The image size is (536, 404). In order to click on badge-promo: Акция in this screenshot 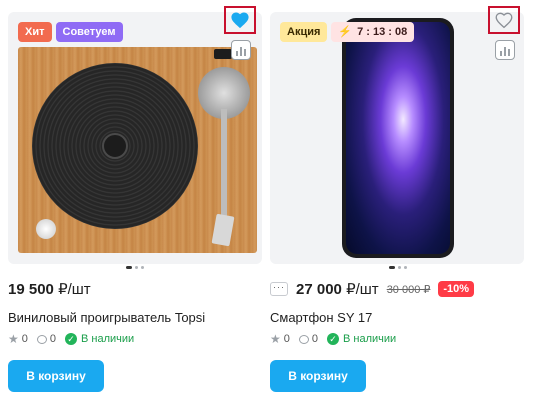, I will do `click(304, 32)`.